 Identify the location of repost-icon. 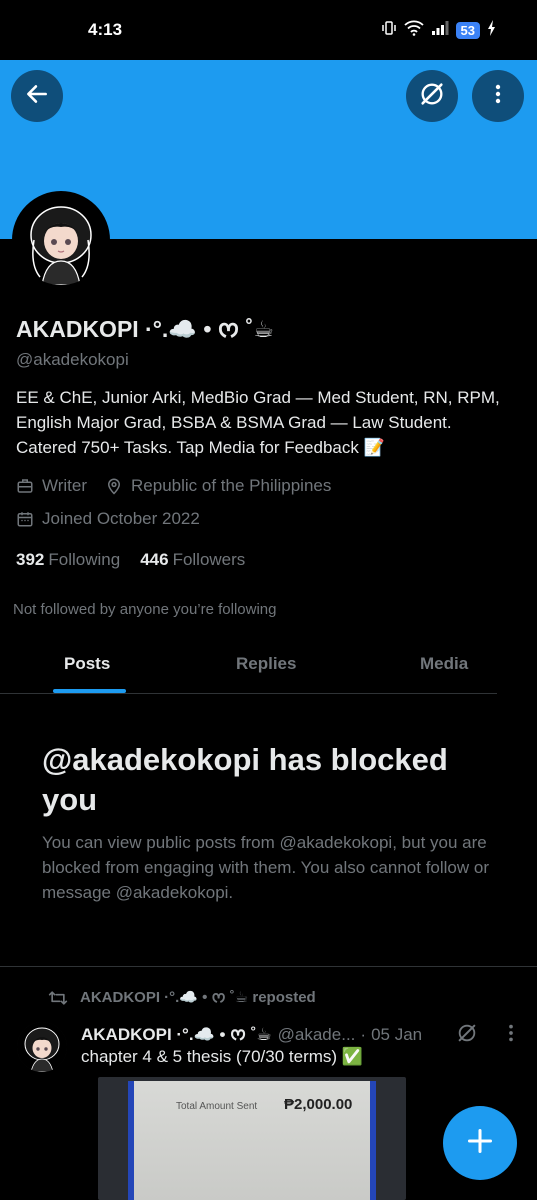
(58, 998).